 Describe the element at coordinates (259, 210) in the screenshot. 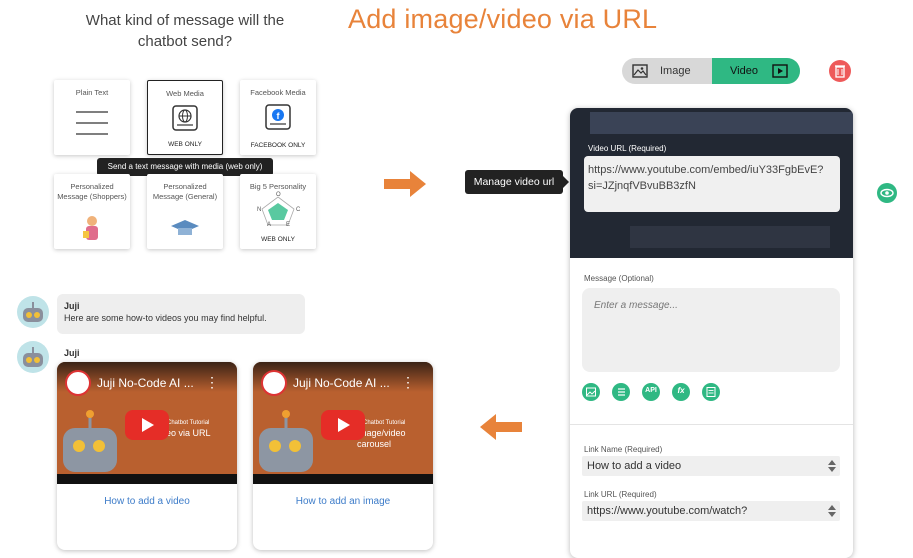

I see `big5-letter: N` at that location.